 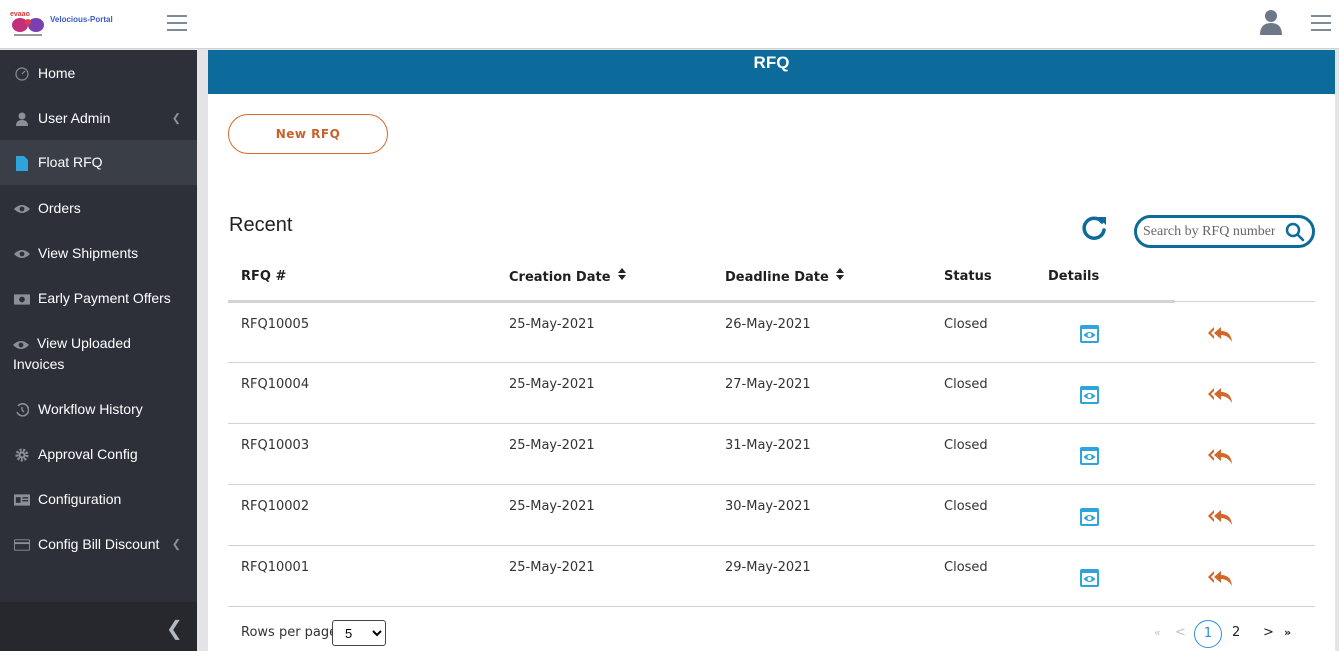 What do you see at coordinates (98, 208) in the screenshot?
I see `sidebar-item-orders: Orders` at bounding box center [98, 208].